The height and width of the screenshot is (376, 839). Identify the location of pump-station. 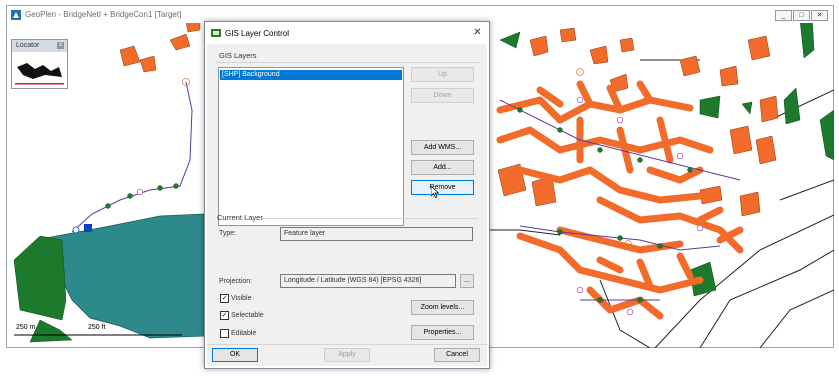
(88, 228).